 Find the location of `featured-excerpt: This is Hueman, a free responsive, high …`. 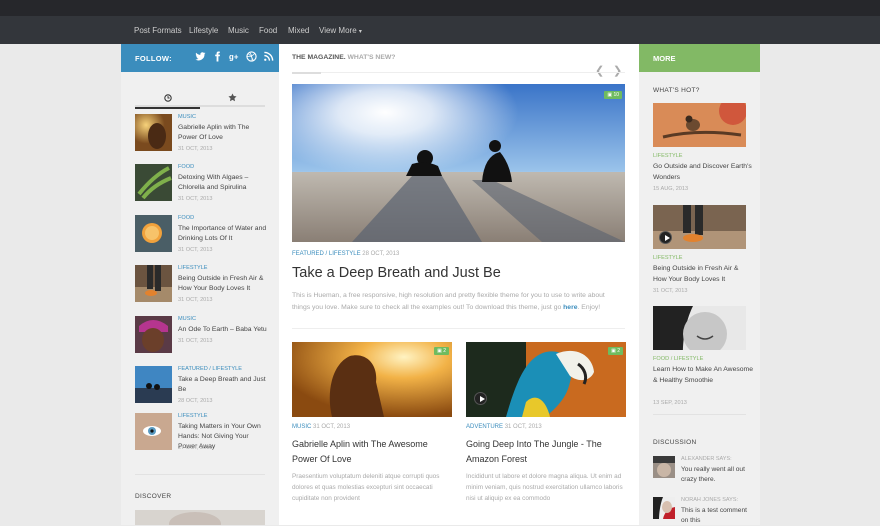

featured-excerpt: This is Hueman, a free responsive, high … is located at coordinates (454, 302).